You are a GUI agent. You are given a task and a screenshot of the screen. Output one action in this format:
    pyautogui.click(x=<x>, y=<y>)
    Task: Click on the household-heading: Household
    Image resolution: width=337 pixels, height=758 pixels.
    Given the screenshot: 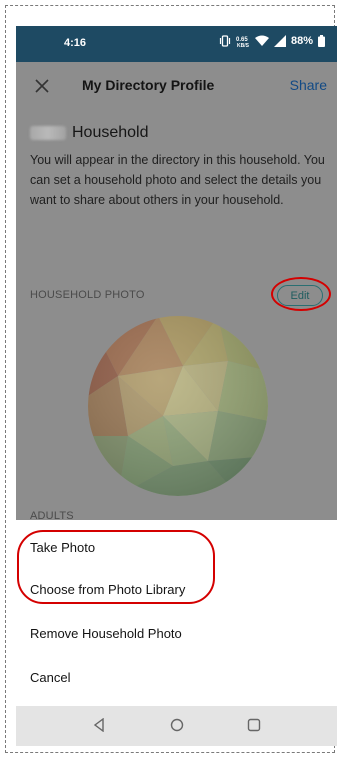 What is the action you would take?
    pyautogui.click(x=89, y=133)
    